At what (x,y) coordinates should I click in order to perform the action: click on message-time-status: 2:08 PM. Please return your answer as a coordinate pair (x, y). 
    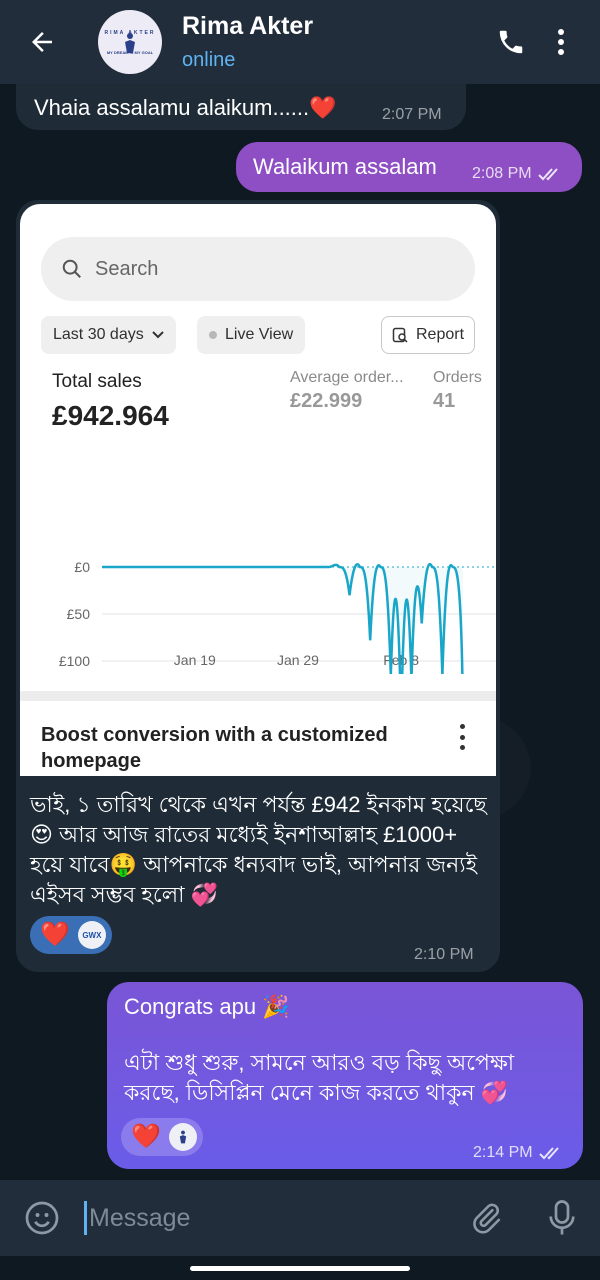
    Looking at the image, I should click on (518, 174).